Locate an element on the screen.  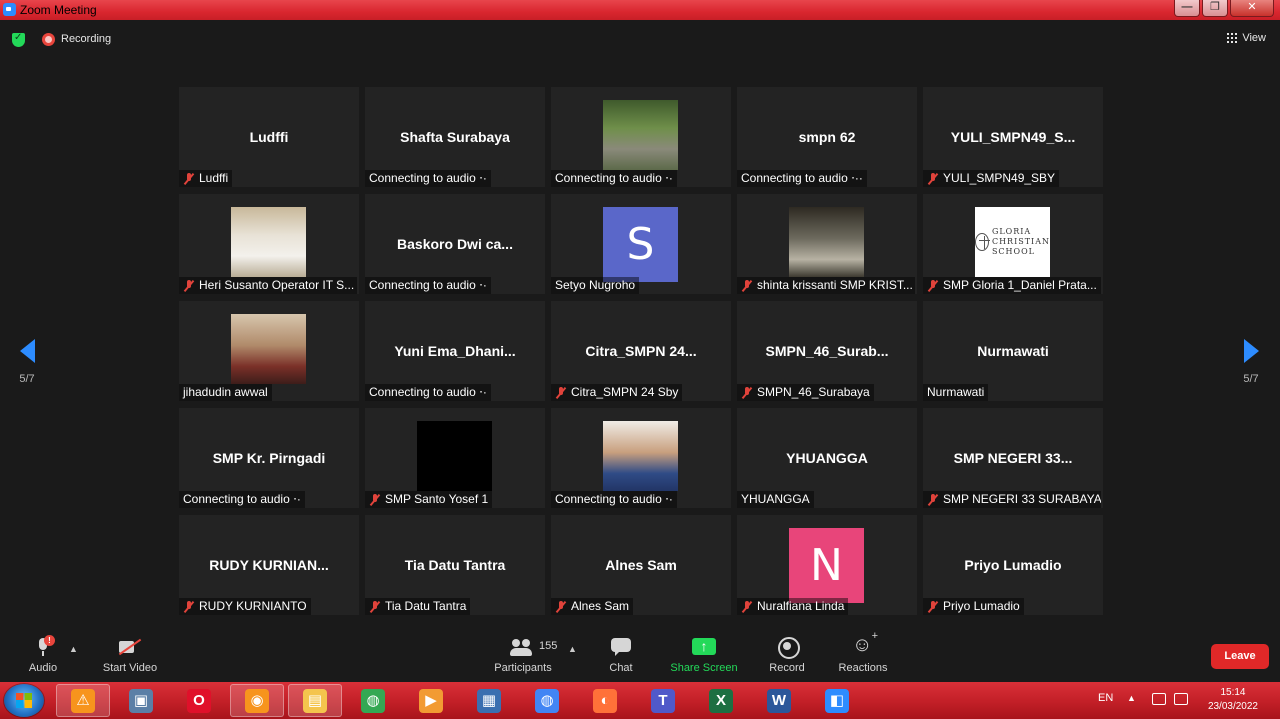
taskbar-app-network-monitor: ▦ is located at coordinates (489, 700).